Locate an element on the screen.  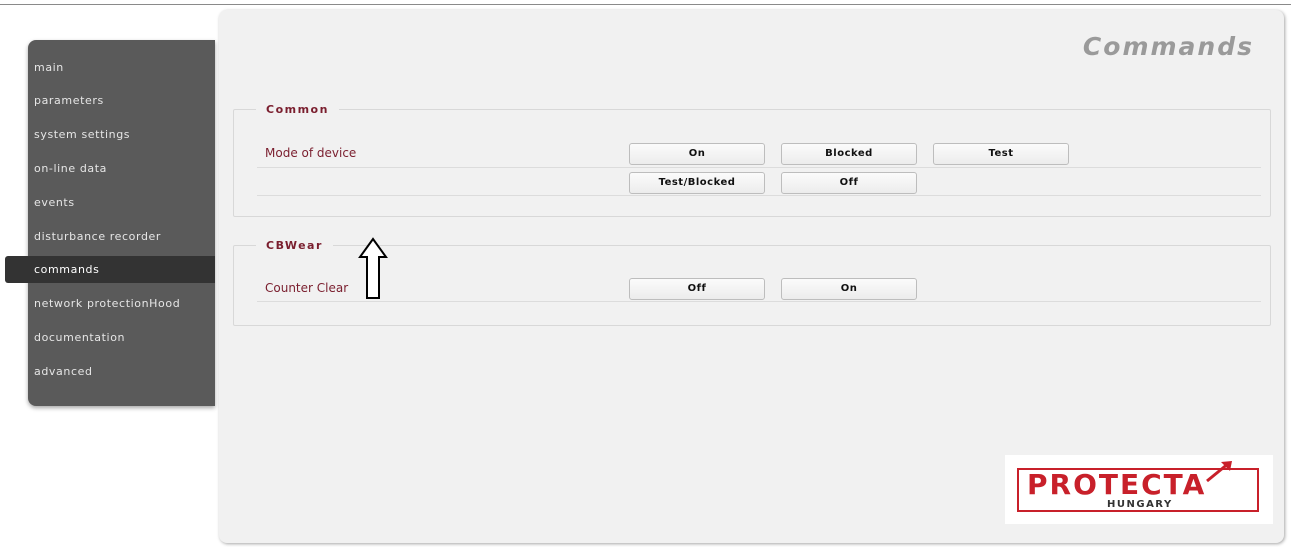
logo-subtext: HUNGARY is located at coordinates (1140, 504).